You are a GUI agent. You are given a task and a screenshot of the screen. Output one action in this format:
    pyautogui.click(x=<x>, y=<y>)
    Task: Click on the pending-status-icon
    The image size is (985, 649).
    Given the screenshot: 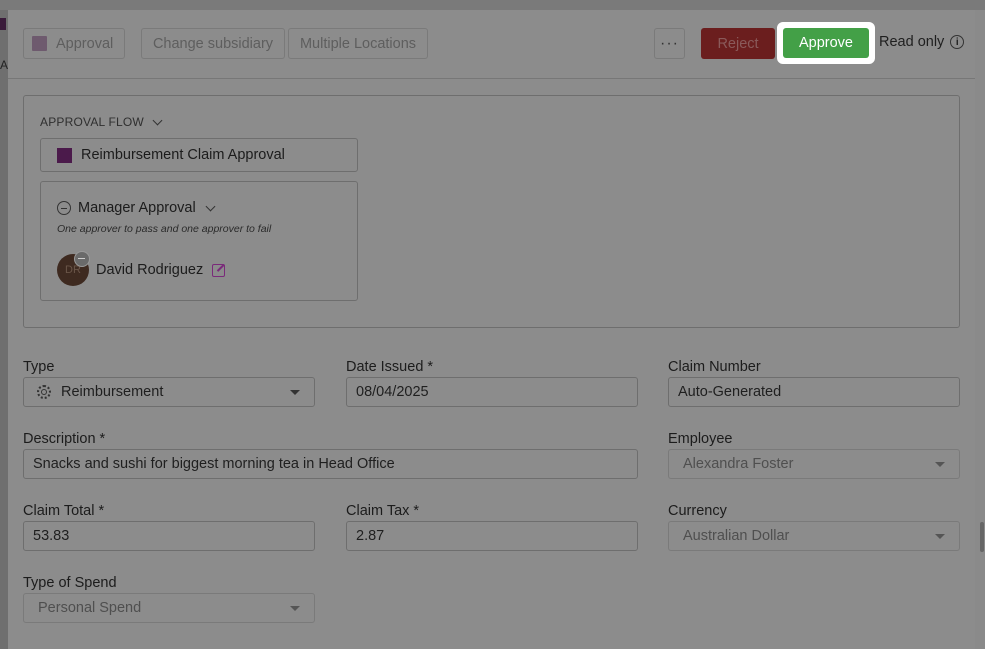 What is the action you would take?
    pyautogui.click(x=64, y=208)
    